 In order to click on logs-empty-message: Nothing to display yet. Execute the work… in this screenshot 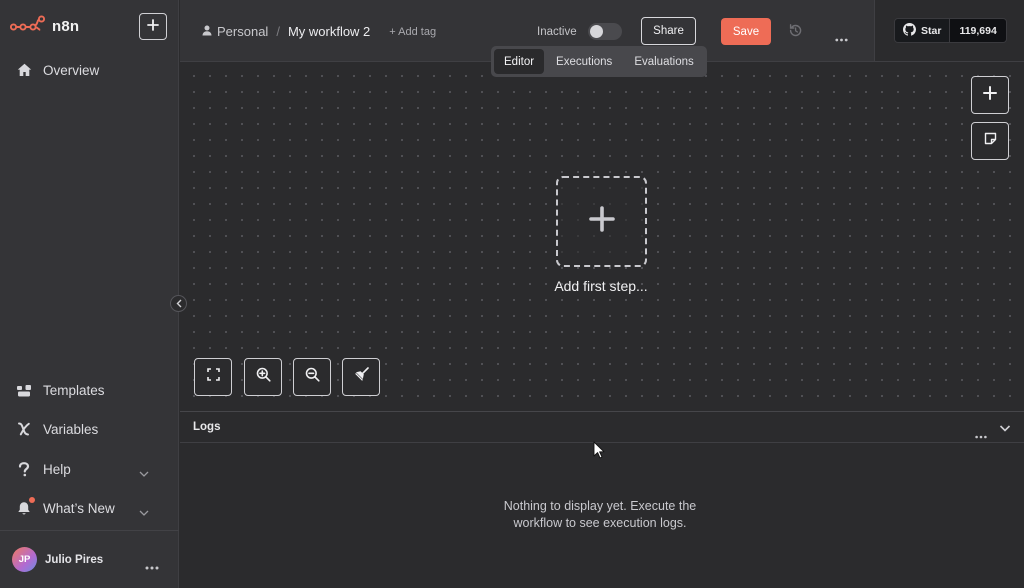, I will do `click(600, 514)`.